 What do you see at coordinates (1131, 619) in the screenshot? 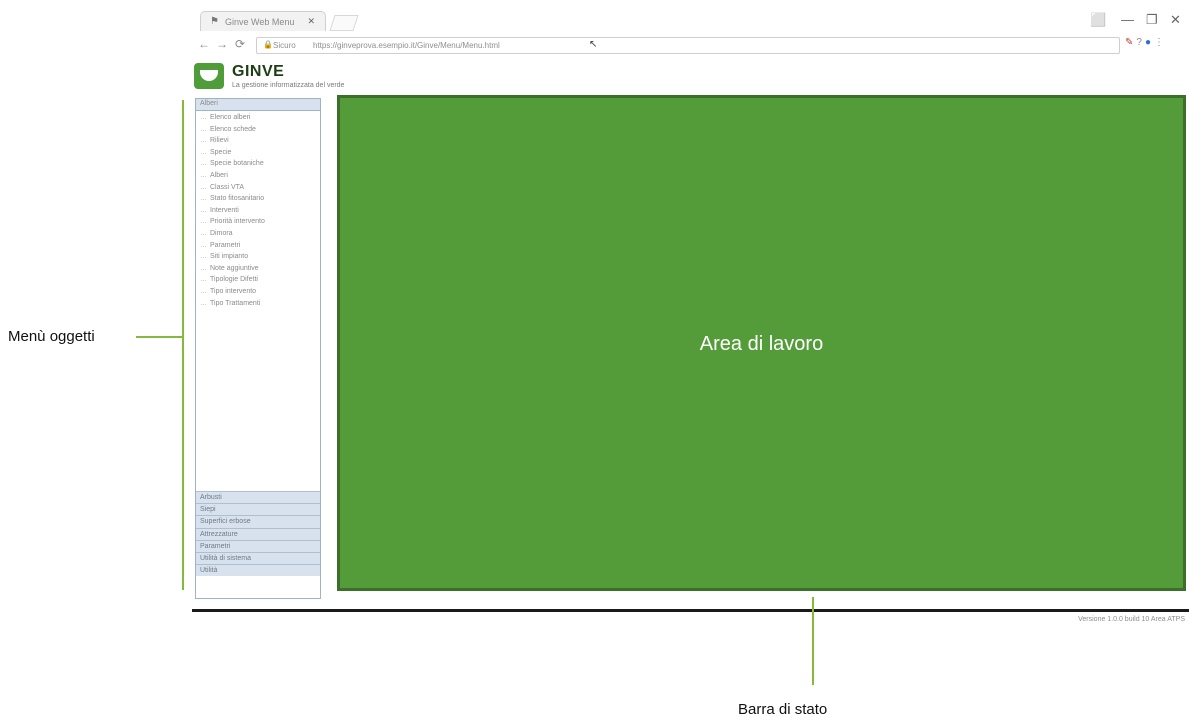
I see `status-bar-text: Versione 1.0.0 build 10 Area ATPS` at bounding box center [1131, 619].